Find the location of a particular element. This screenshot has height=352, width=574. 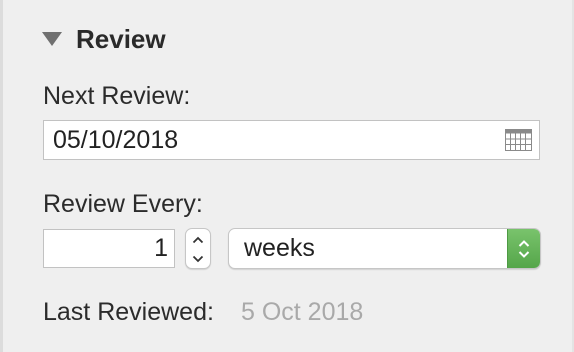

review-section-header: Review is located at coordinates (104, 39).